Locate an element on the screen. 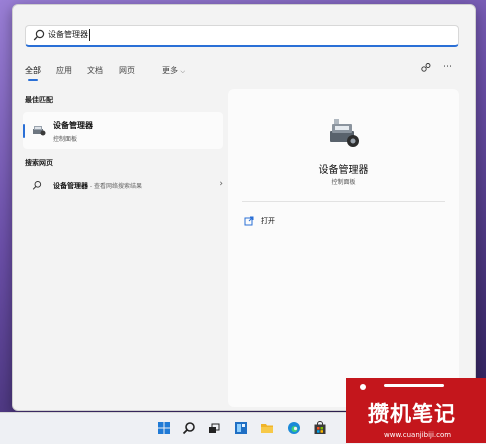 The height and width of the screenshot is (444, 486). tab-more-label: 更多 is located at coordinates (170, 70).